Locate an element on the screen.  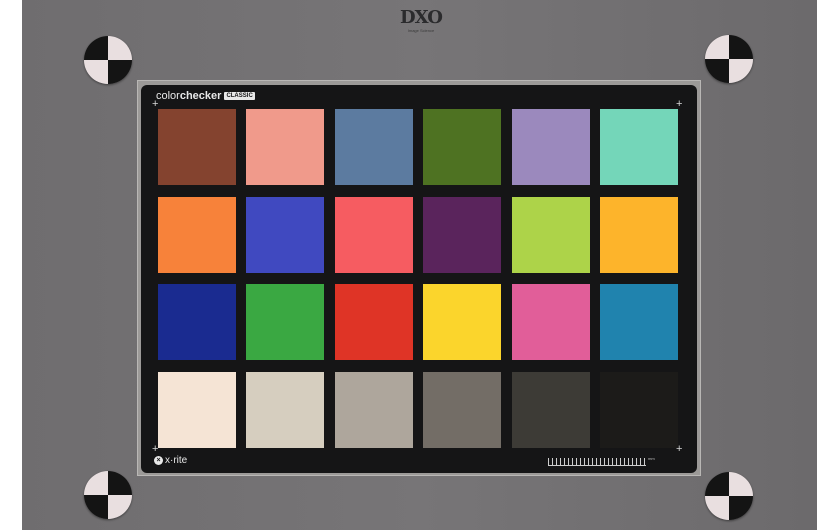
scale-ruler is located at coordinates (597, 462).